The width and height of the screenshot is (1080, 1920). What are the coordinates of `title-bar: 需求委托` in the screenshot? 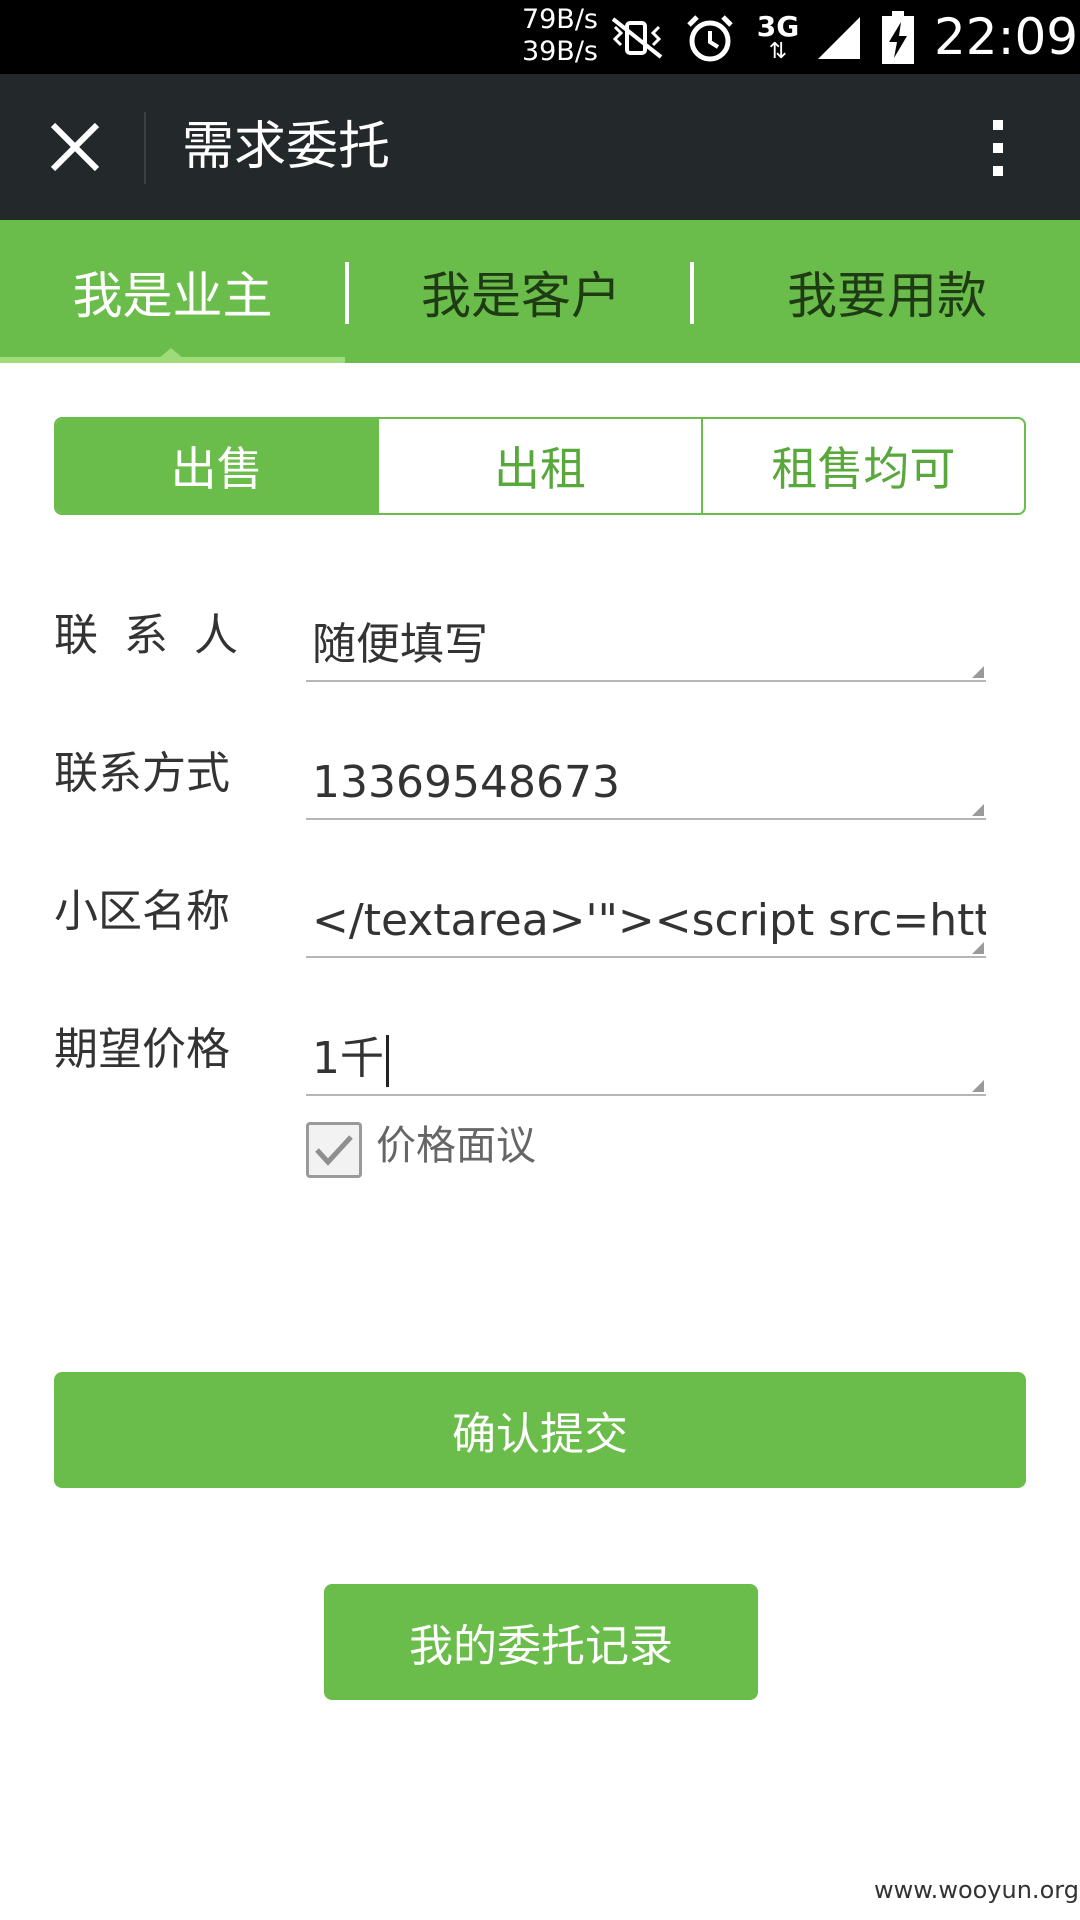 It's located at (540, 147).